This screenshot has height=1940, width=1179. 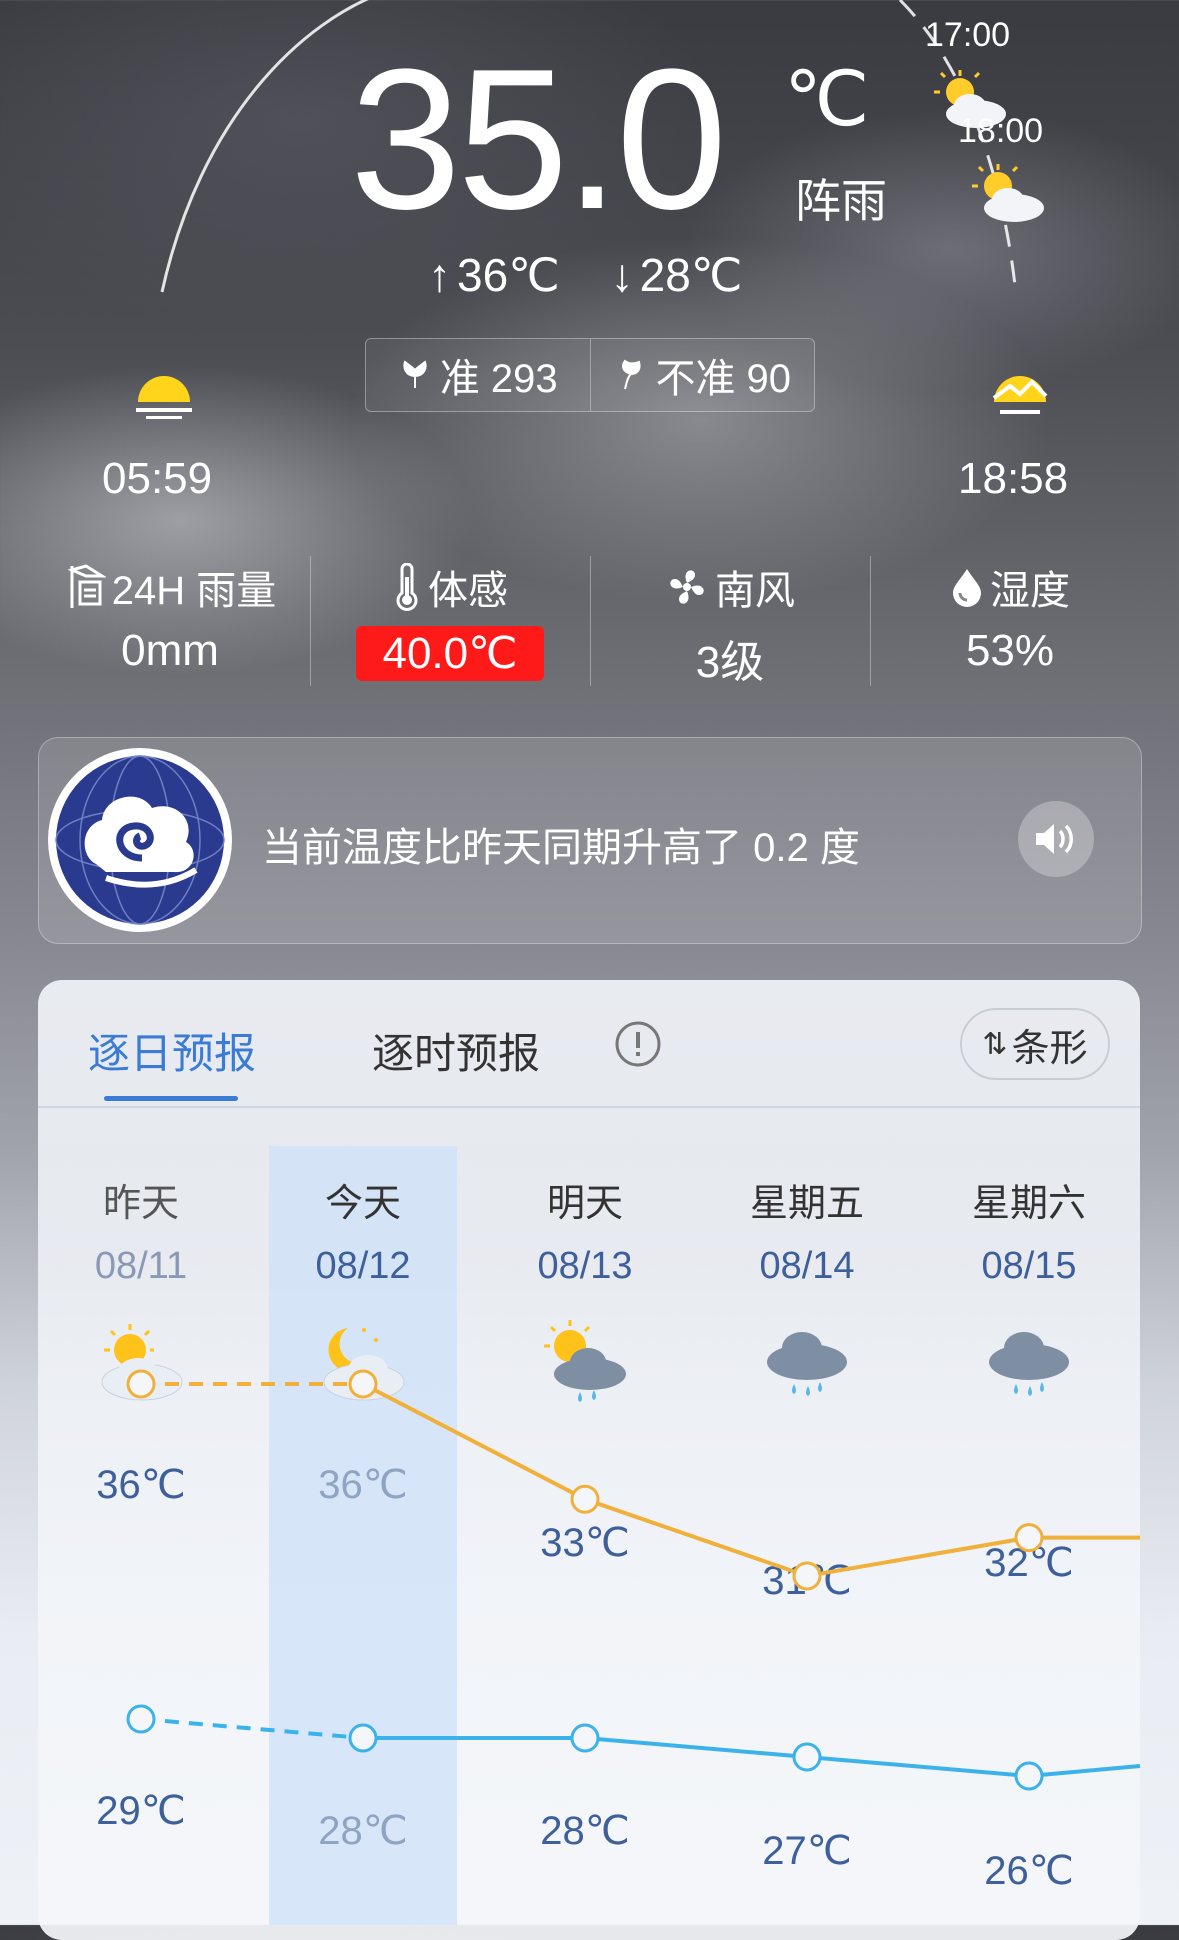 I want to click on stat-label: 湿度, so click(x=1030, y=591).